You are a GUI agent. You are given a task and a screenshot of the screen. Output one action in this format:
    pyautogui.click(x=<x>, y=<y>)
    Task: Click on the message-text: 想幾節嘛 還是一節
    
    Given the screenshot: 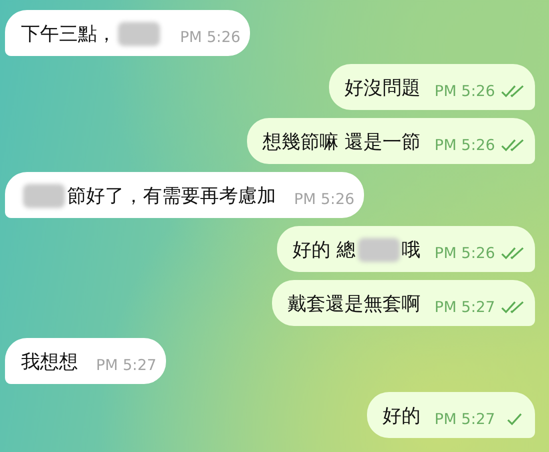 What is the action you would take?
    pyautogui.click(x=341, y=142)
    